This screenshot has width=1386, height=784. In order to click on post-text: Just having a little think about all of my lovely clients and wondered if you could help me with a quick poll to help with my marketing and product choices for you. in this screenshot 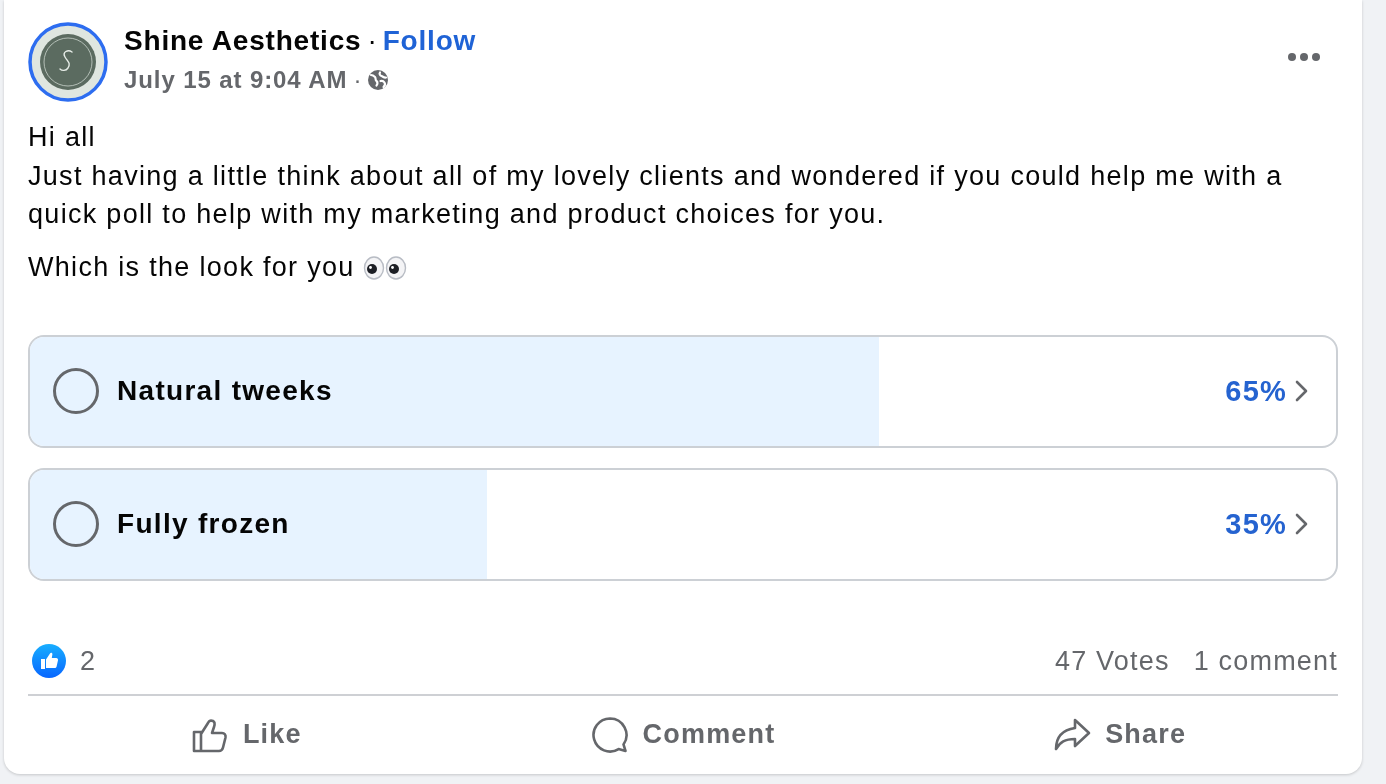, I will do `click(656, 195)`.